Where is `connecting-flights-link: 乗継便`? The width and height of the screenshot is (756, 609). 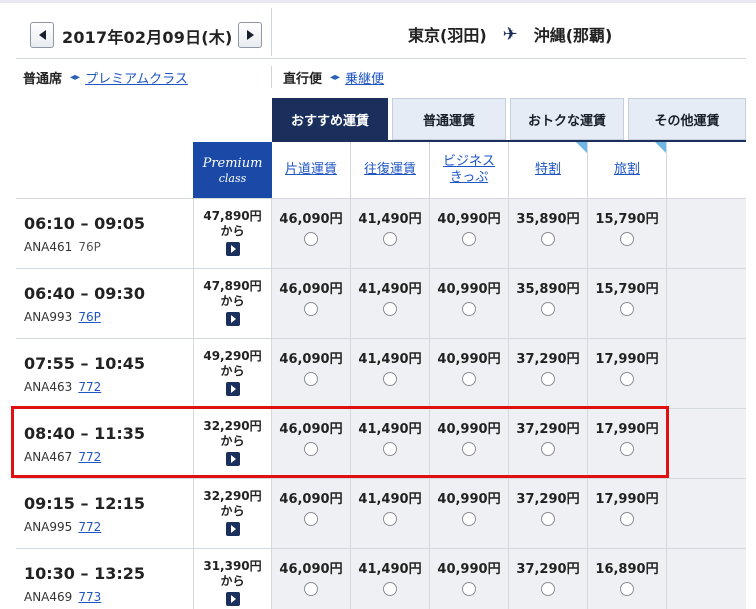
connecting-flights-link: 乗継便 is located at coordinates (364, 77).